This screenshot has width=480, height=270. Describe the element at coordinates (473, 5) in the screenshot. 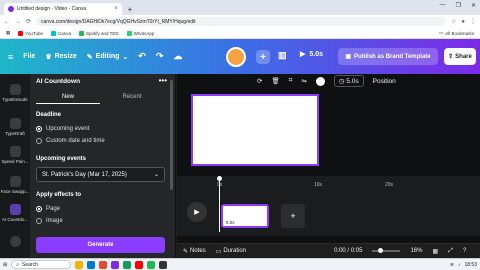

I see `close-window-icon: ✕` at that location.